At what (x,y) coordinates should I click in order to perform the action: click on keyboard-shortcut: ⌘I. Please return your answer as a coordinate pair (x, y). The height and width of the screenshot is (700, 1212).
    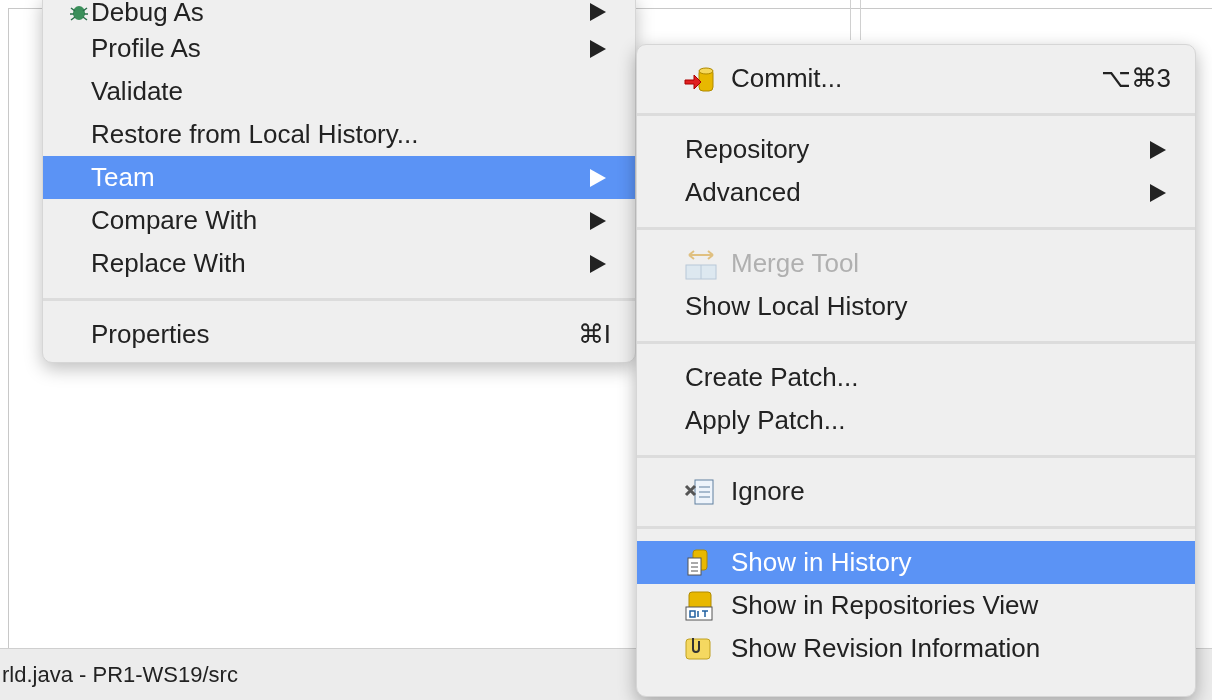
    Looking at the image, I should click on (594, 334).